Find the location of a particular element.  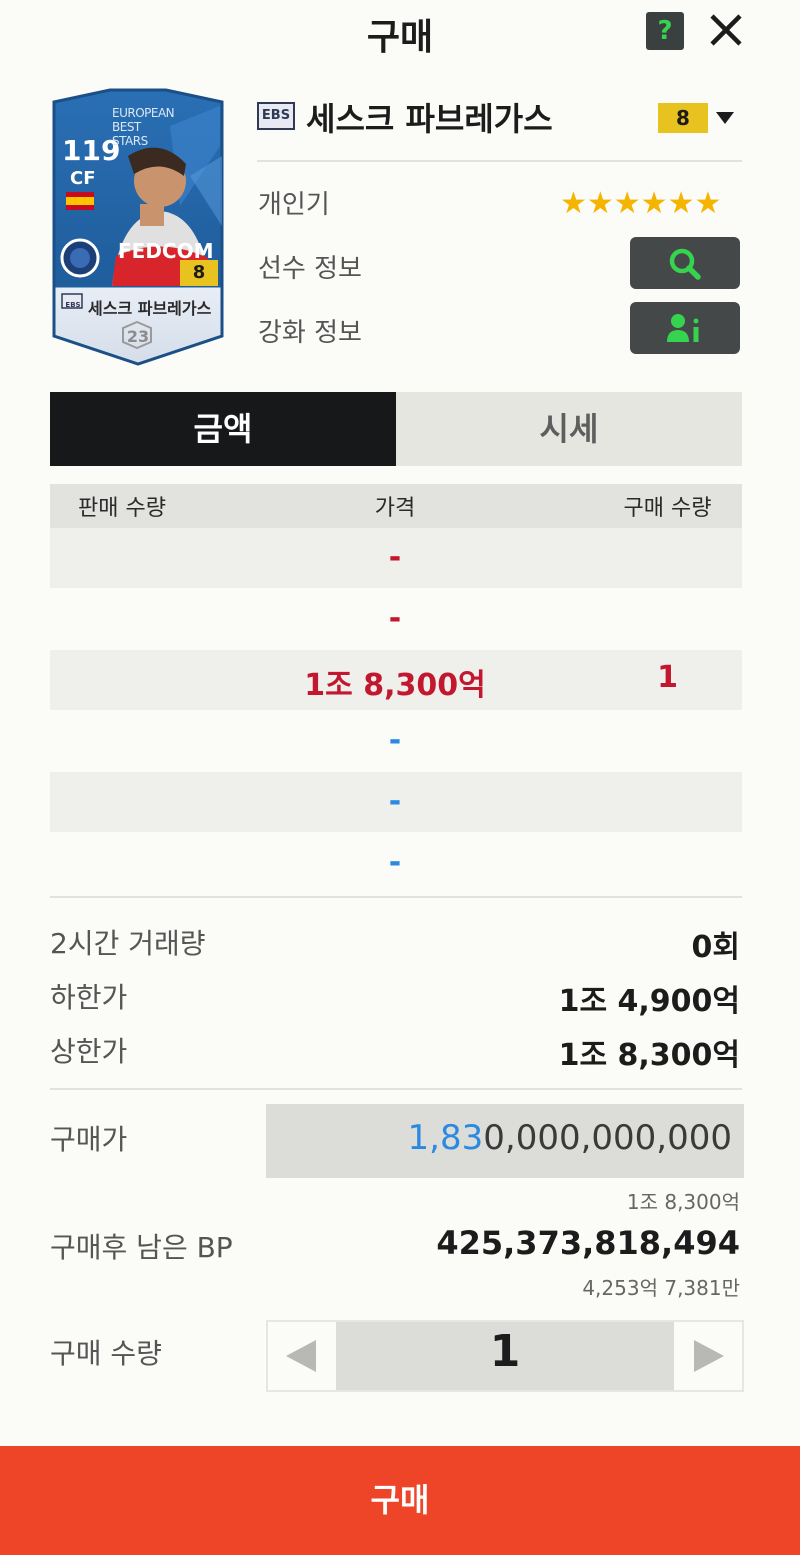

card-season-line: EUROPEAN is located at coordinates (143, 113).